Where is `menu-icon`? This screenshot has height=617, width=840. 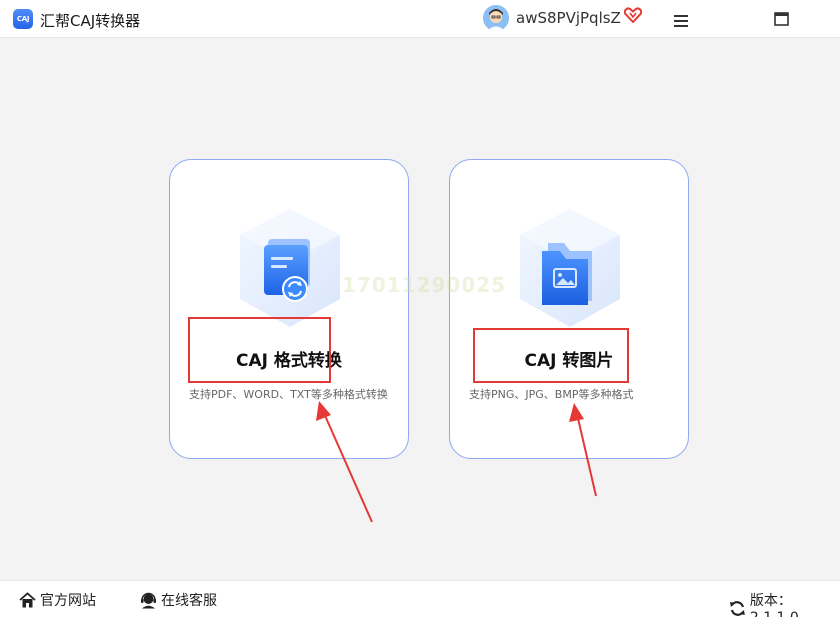
menu-icon is located at coordinates (681, 19).